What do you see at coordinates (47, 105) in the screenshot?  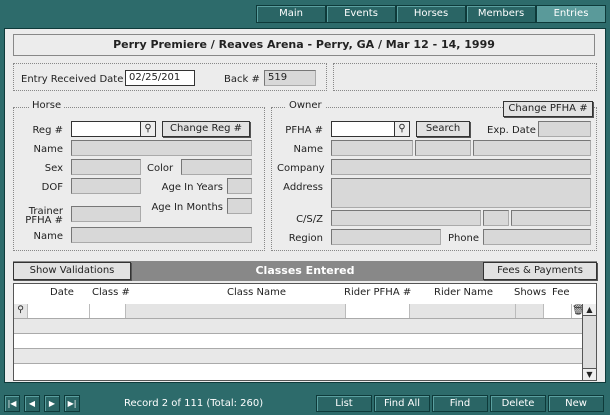 I see `horse-legend: Horse` at bounding box center [47, 105].